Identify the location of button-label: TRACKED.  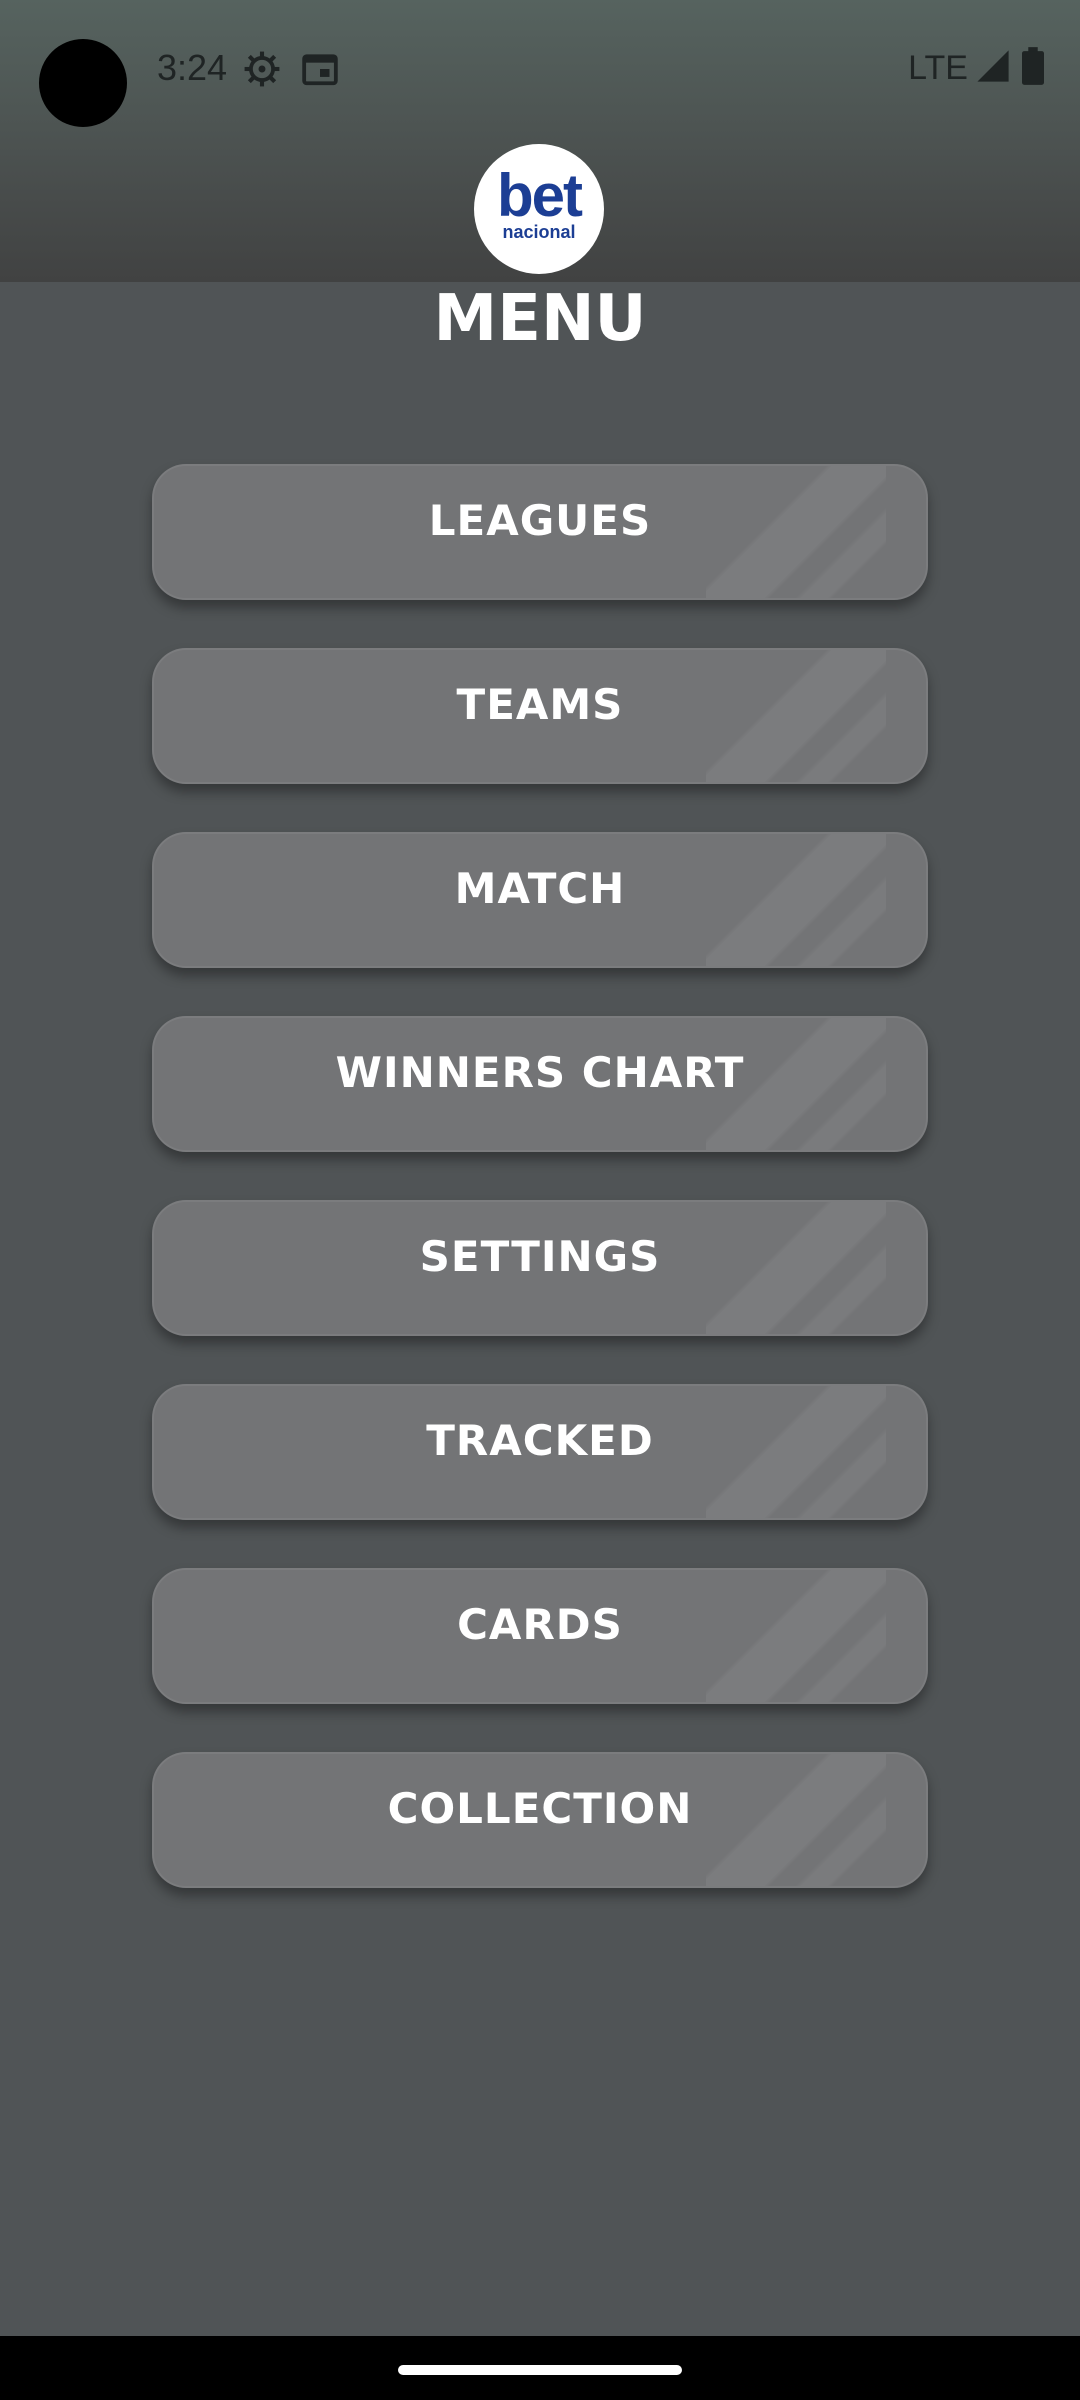
(540, 1440).